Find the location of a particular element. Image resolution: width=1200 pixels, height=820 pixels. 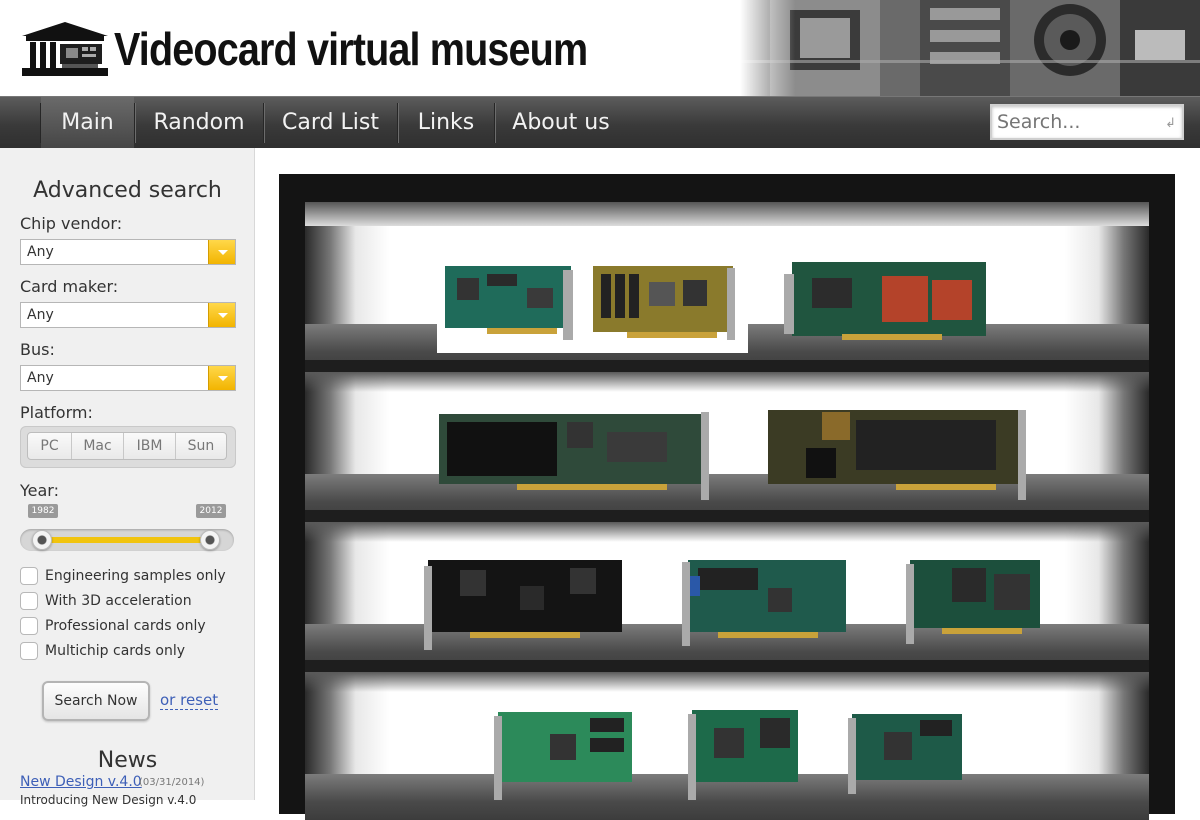

year-label: Year: is located at coordinates (39, 490).